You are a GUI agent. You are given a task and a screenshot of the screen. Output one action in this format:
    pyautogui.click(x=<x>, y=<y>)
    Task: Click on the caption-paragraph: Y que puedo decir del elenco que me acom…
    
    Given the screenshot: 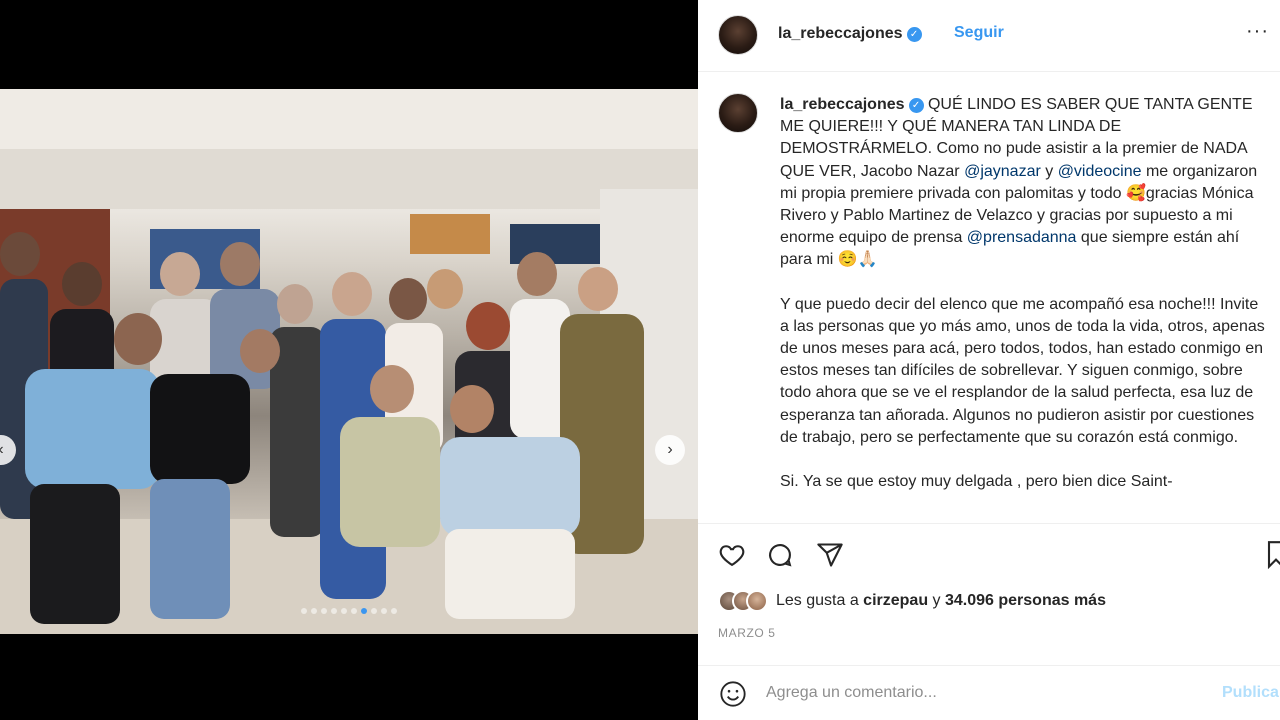 What is the action you would take?
    pyautogui.click(x=1025, y=371)
    